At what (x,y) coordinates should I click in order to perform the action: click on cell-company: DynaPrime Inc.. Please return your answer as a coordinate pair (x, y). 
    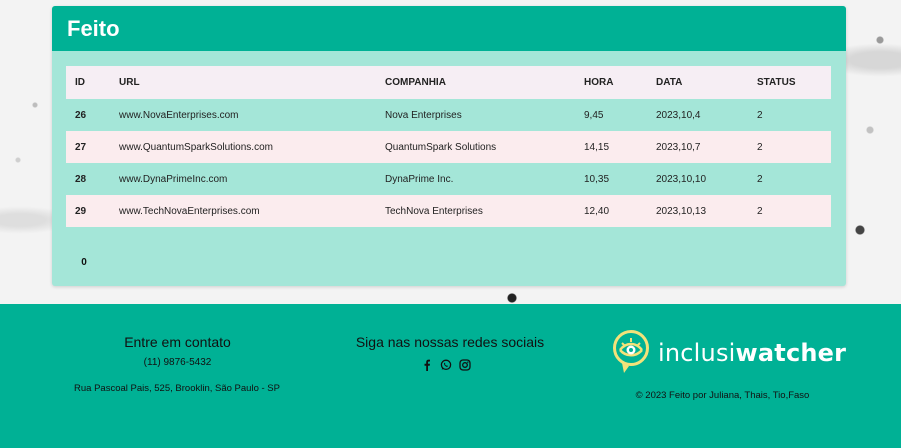
    Looking at the image, I should click on (419, 179).